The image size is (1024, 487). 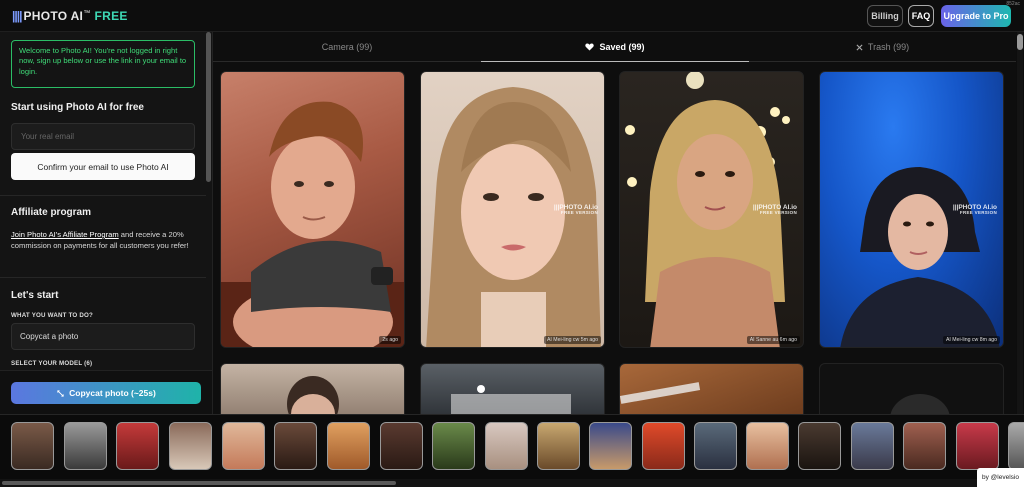 What do you see at coordinates (208, 107) in the screenshot?
I see `sidebar-scrollbar` at bounding box center [208, 107].